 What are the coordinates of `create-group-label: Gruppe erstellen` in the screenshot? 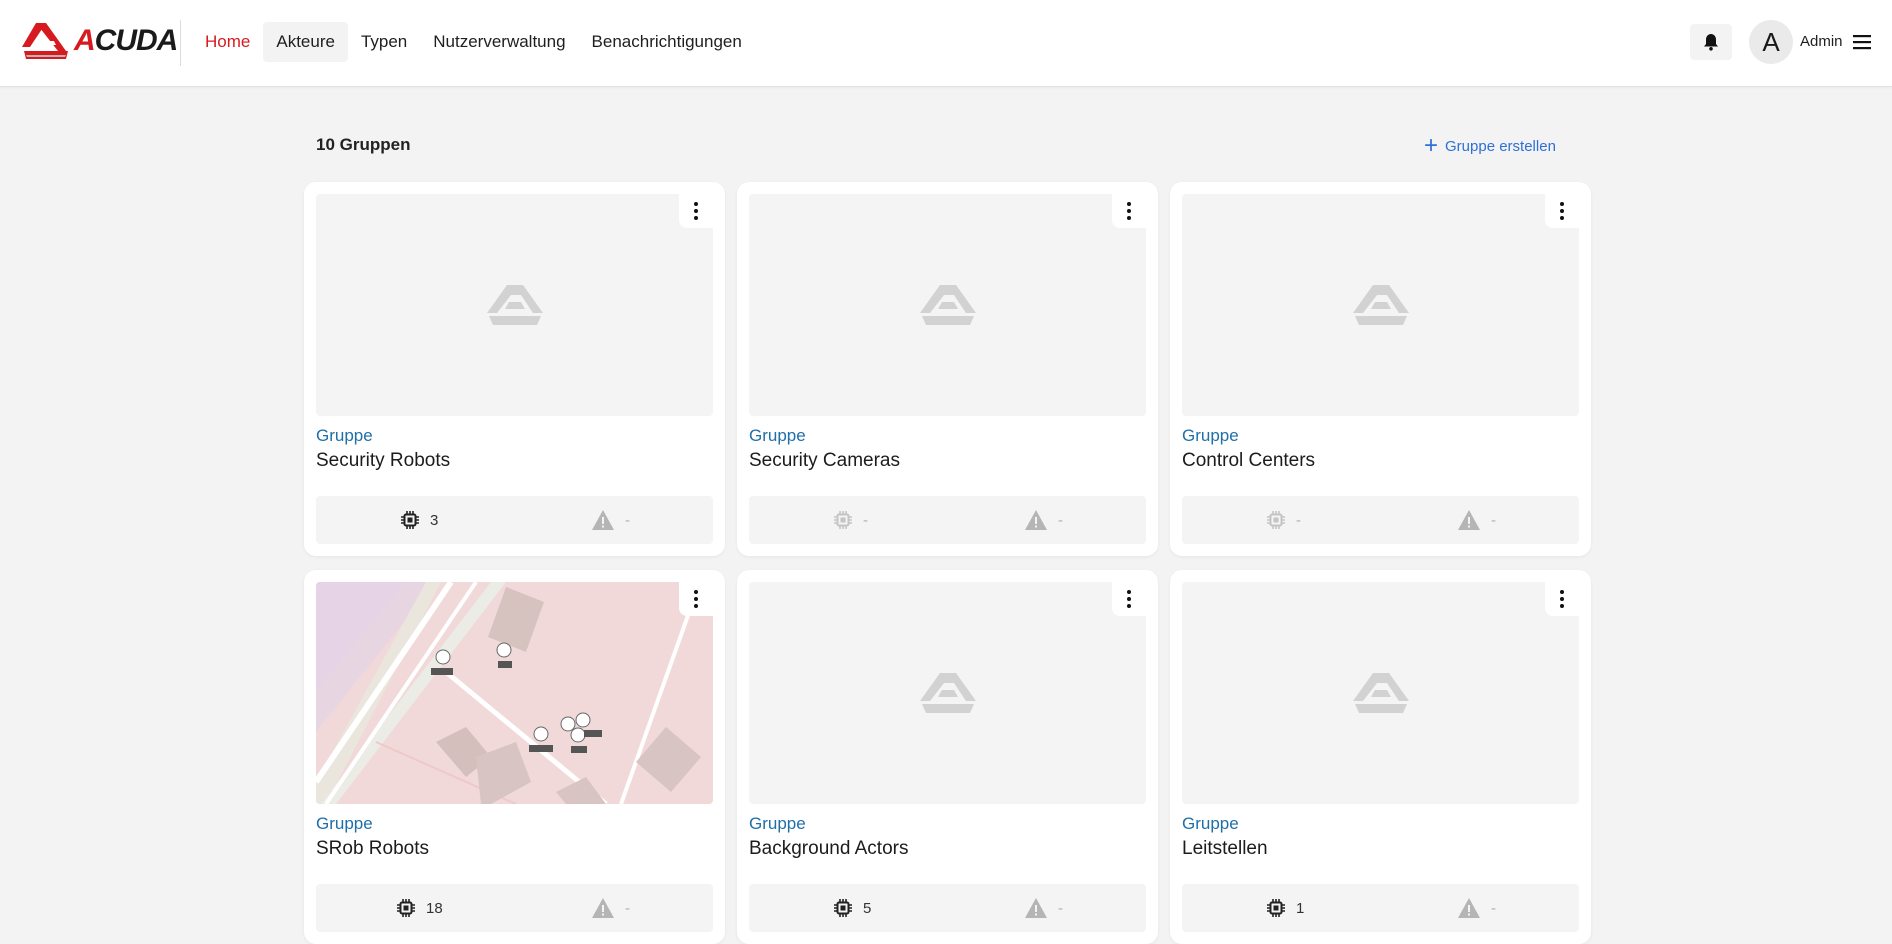 It's located at (1500, 146).